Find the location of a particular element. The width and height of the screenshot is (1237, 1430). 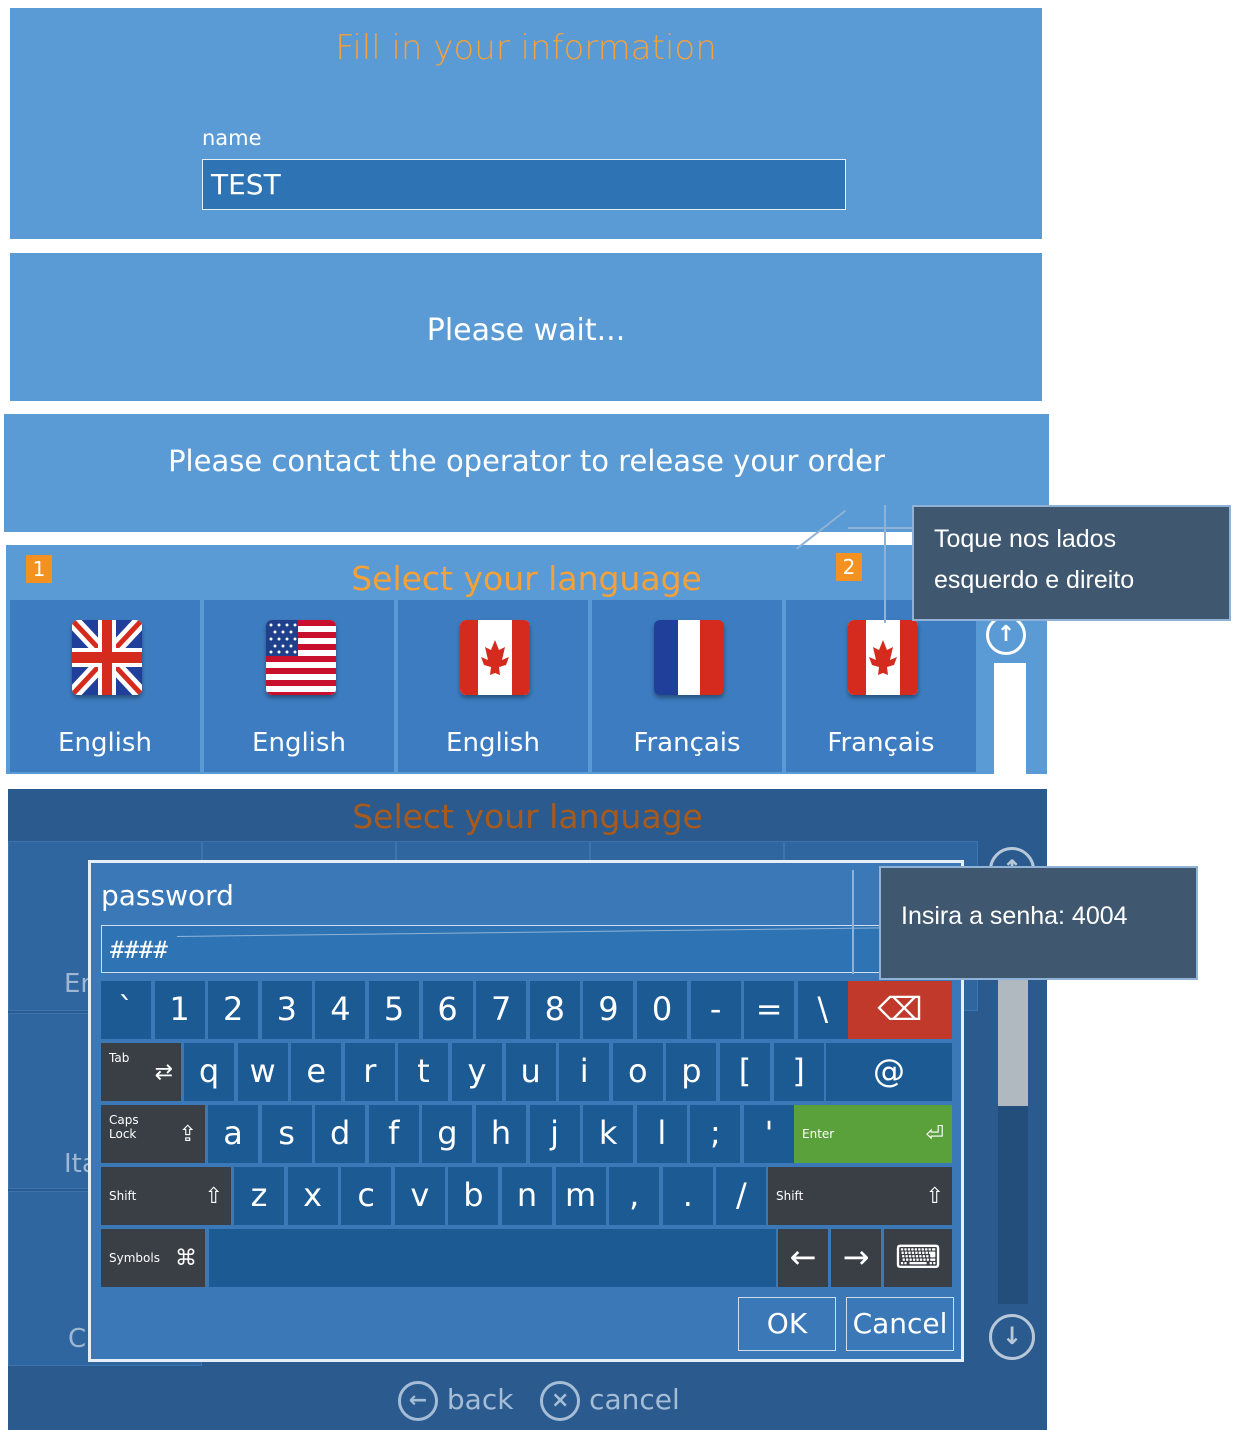

key: n is located at coordinates (527, 1196).